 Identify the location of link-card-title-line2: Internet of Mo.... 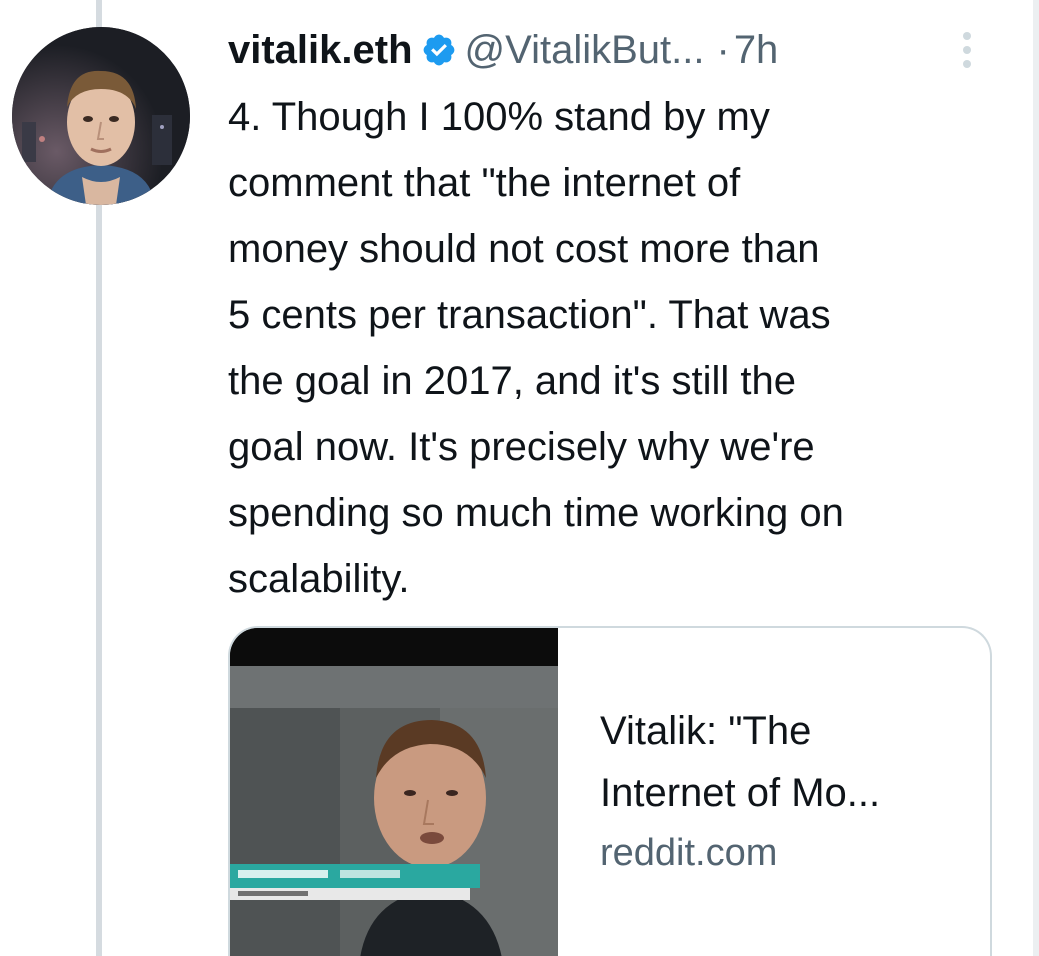
(740, 793).